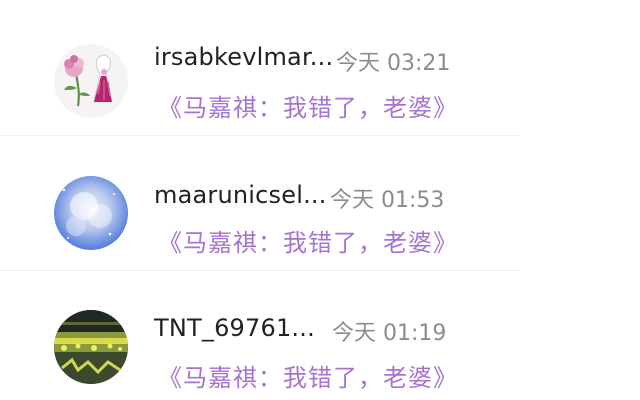 This screenshot has height=400, width=640. Describe the element at coordinates (387, 200) in the screenshot. I see `timestamp: 今天 01:53` at that location.